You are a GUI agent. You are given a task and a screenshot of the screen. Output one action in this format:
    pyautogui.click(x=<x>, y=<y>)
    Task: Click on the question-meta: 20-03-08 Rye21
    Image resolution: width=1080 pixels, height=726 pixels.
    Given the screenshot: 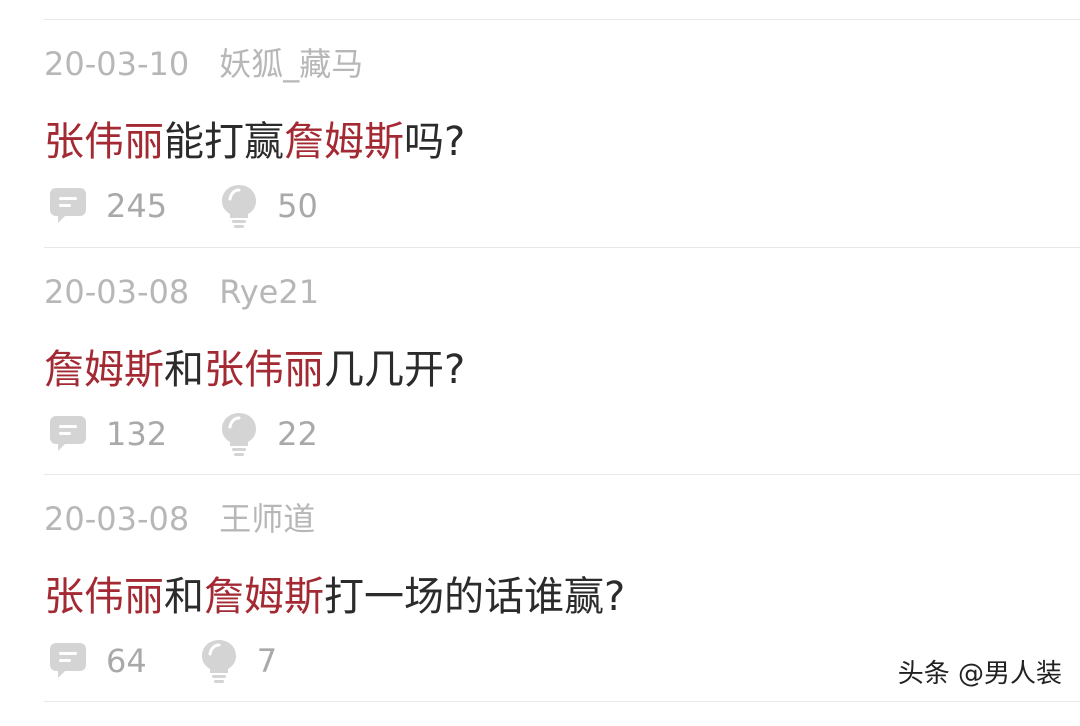 What is the action you would take?
    pyautogui.click(x=181, y=292)
    